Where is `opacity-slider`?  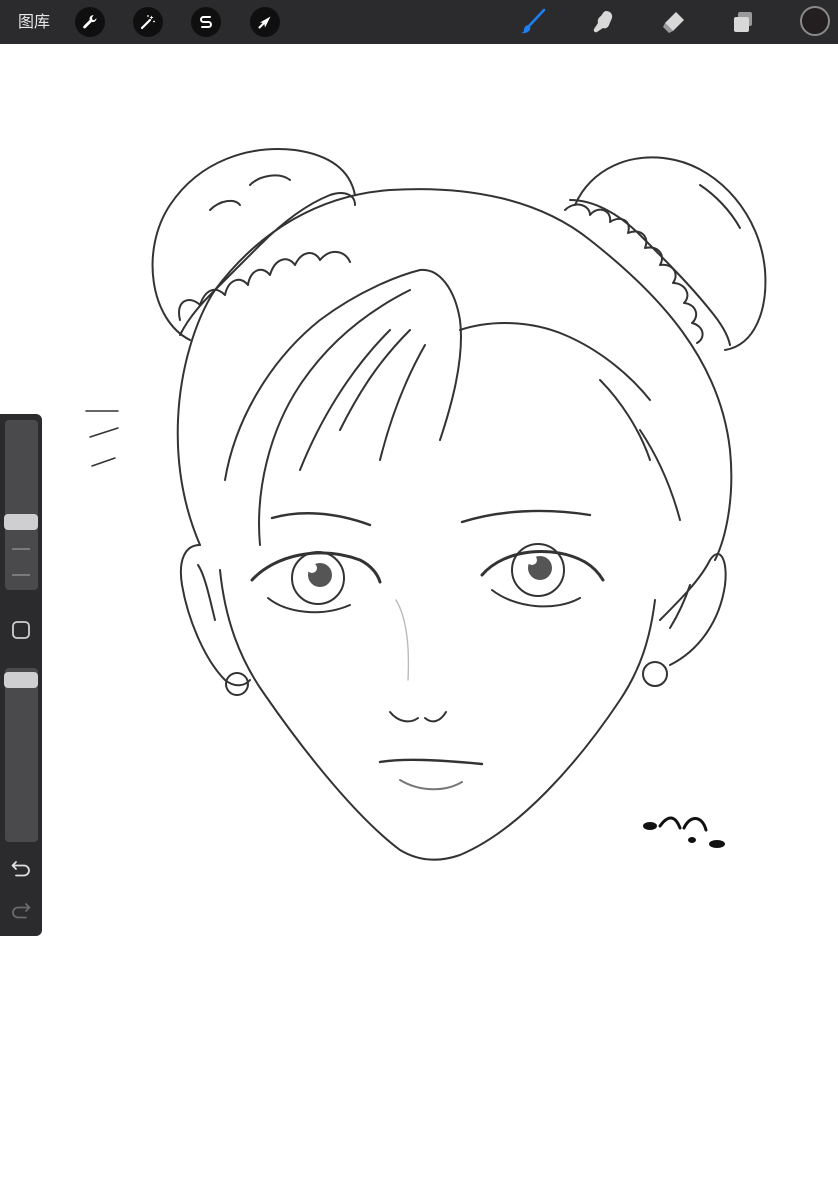 opacity-slider is located at coordinates (21, 755).